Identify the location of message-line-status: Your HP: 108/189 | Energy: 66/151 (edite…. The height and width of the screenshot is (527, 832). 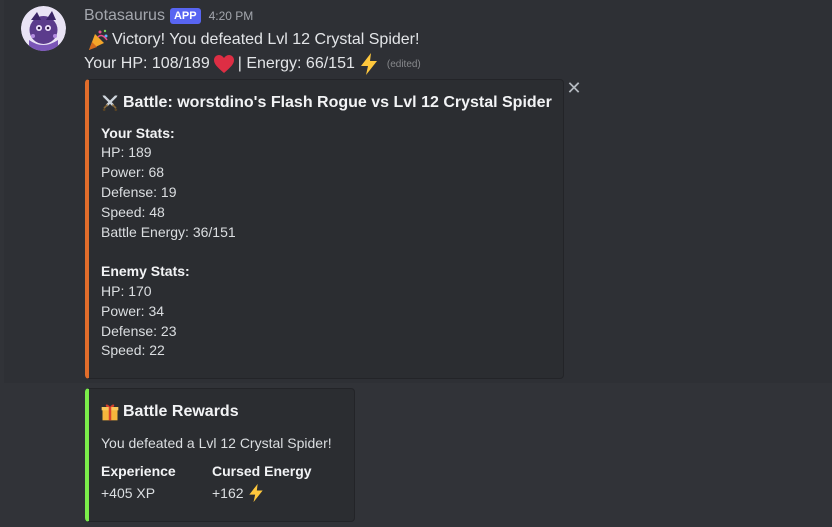
(252, 64).